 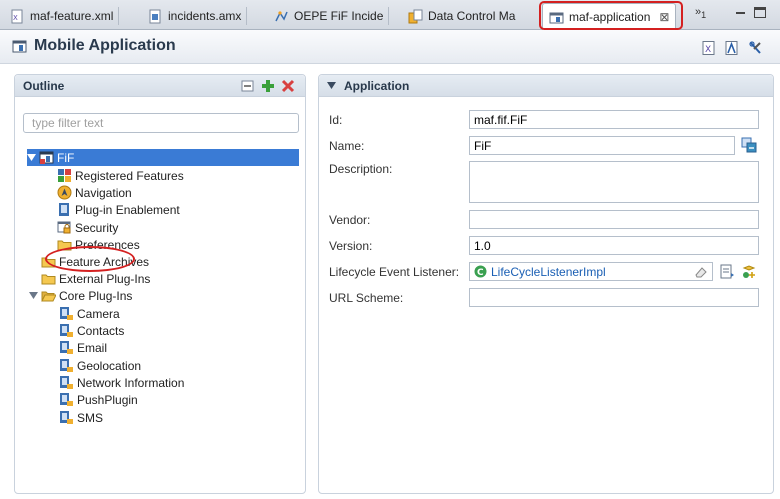 I want to click on tree-item-preferences: Preferences, so click(x=98, y=244).